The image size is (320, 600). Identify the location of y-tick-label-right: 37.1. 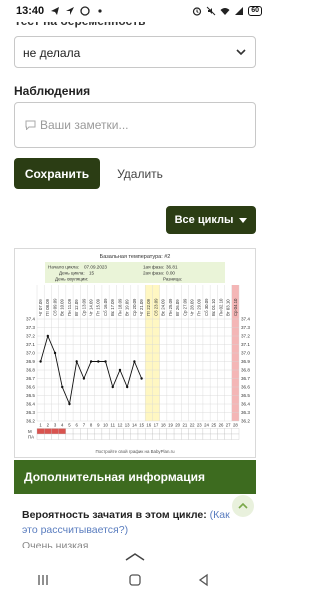
(245, 344).